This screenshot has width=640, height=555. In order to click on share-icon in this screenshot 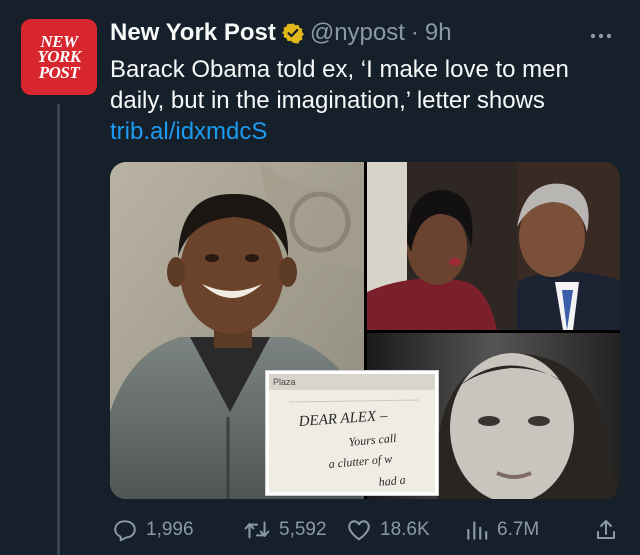, I will do `click(606, 529)`.